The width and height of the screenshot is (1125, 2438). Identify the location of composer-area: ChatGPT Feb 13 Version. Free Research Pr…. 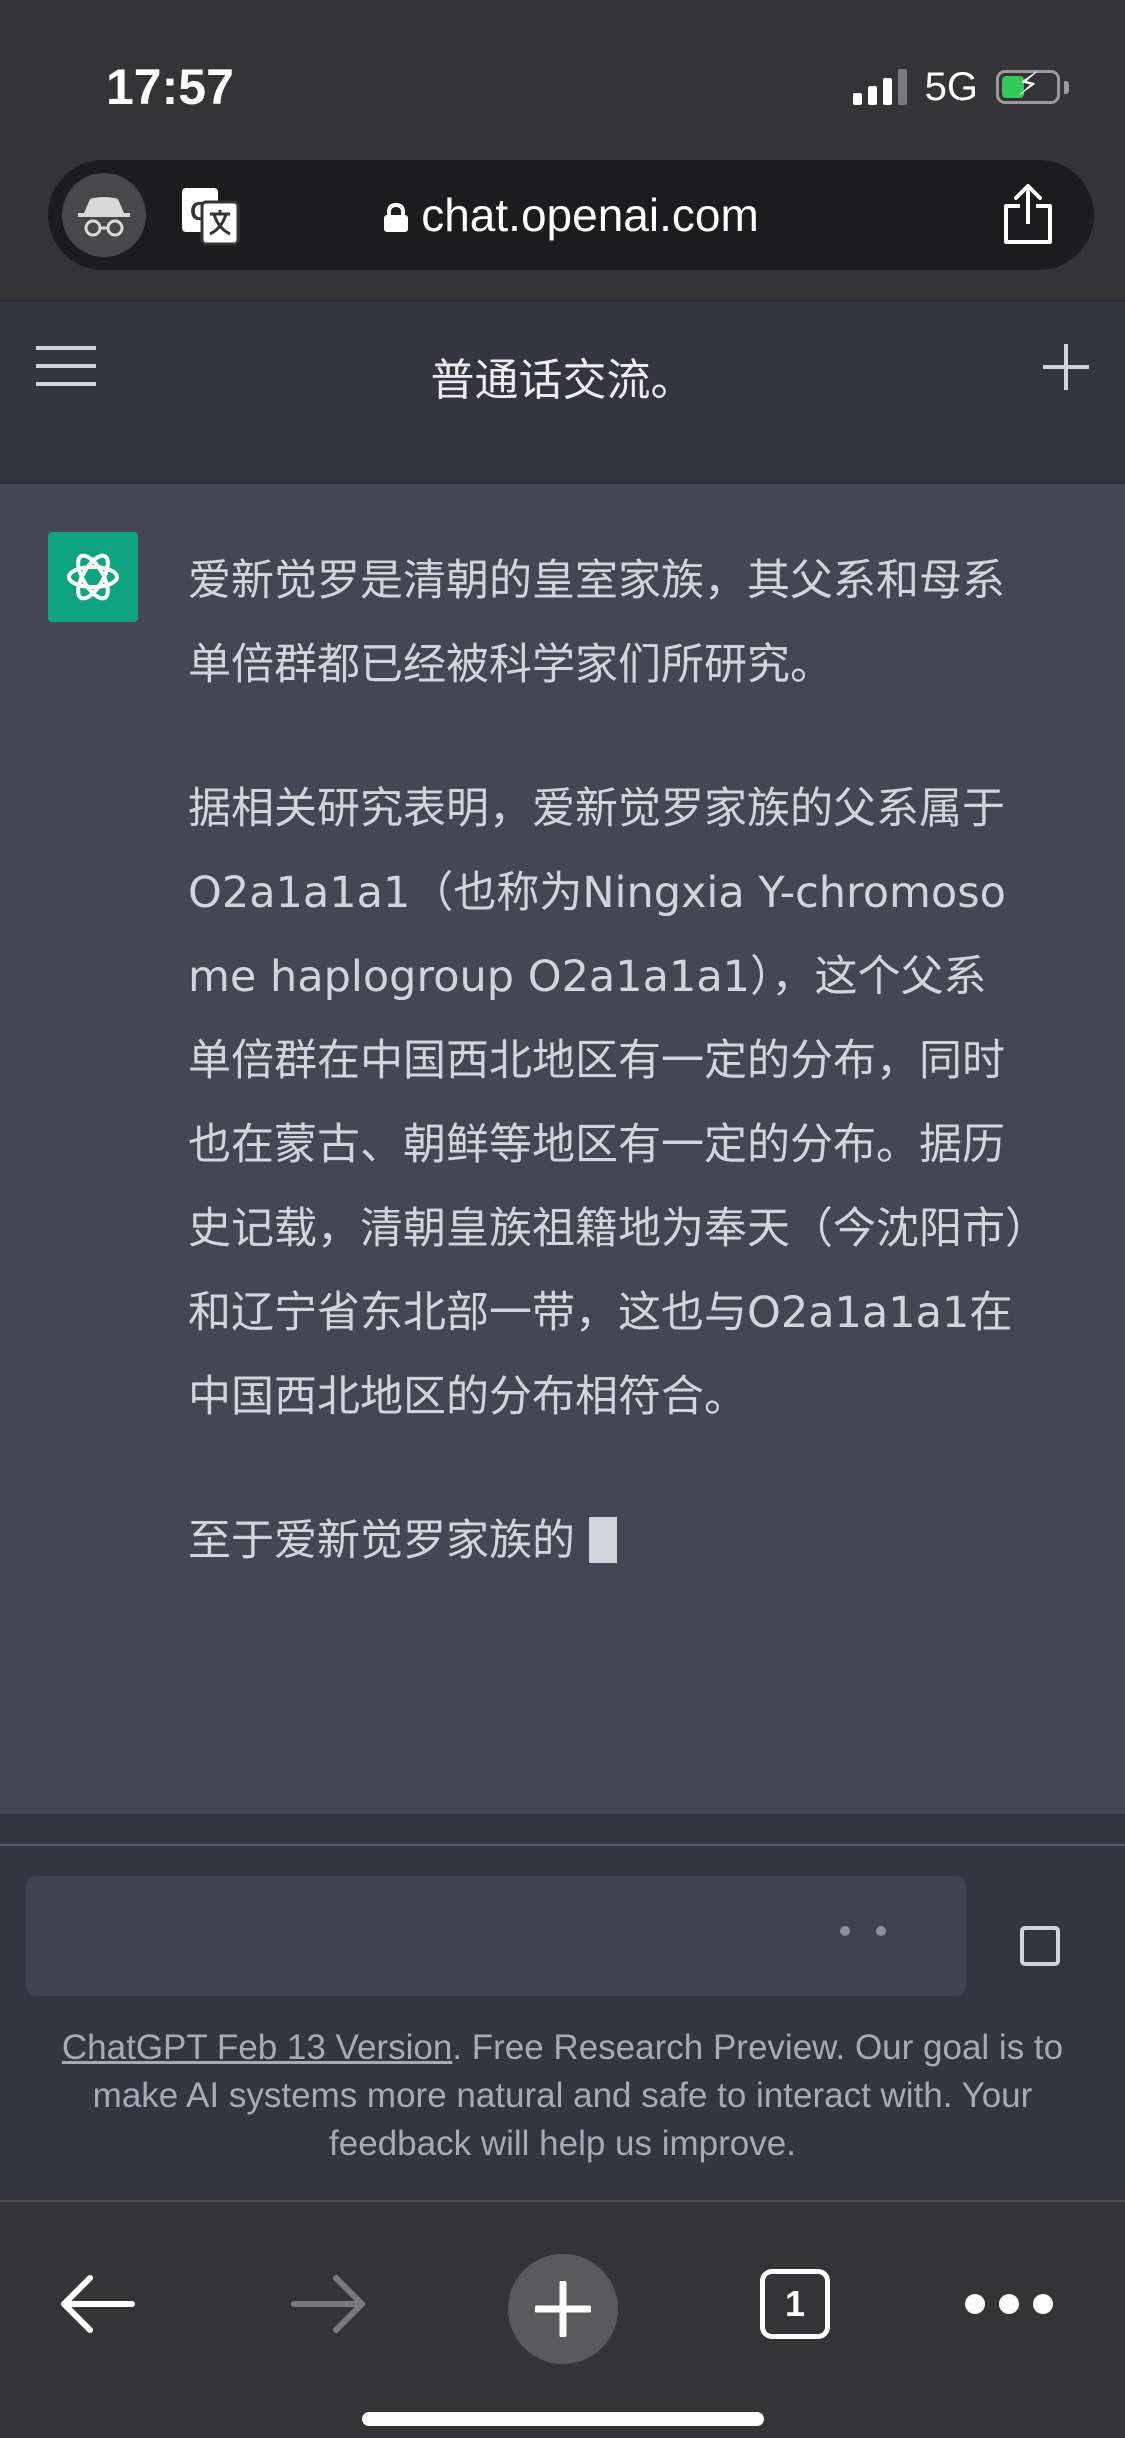
(562, 2023).